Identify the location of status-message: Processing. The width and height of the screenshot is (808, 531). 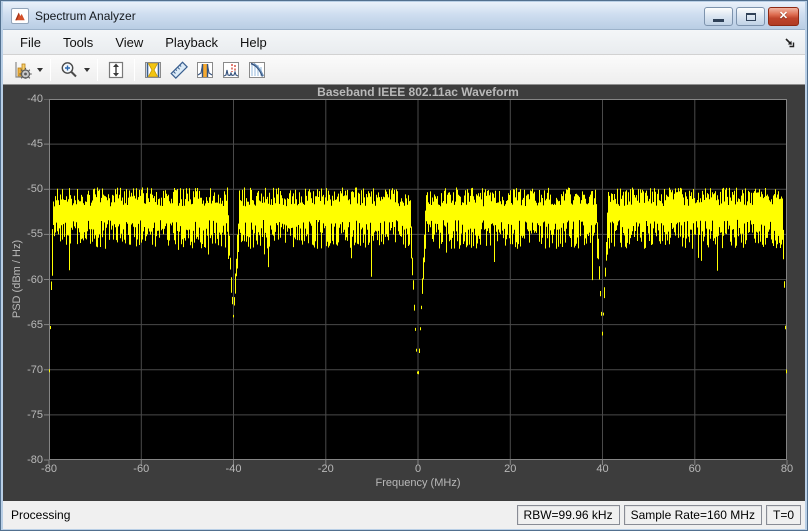
(41, 515).